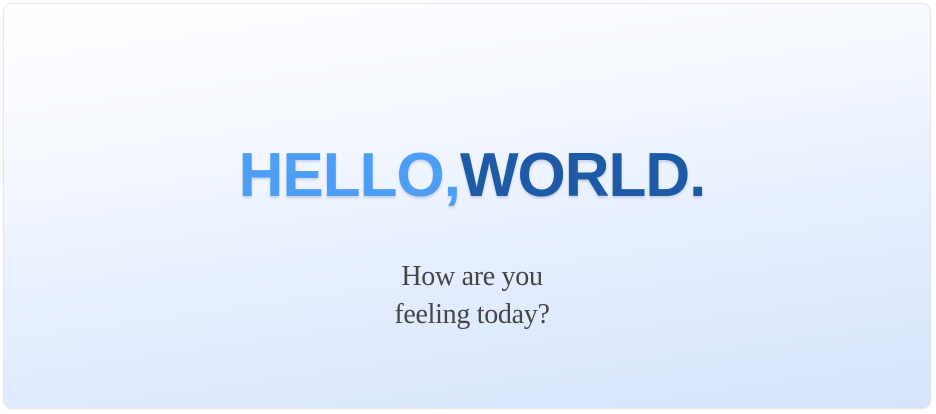  Describe the element at coordinates (582, 175) in the screenshot. I see `headline-world: WORLD.` at that location.